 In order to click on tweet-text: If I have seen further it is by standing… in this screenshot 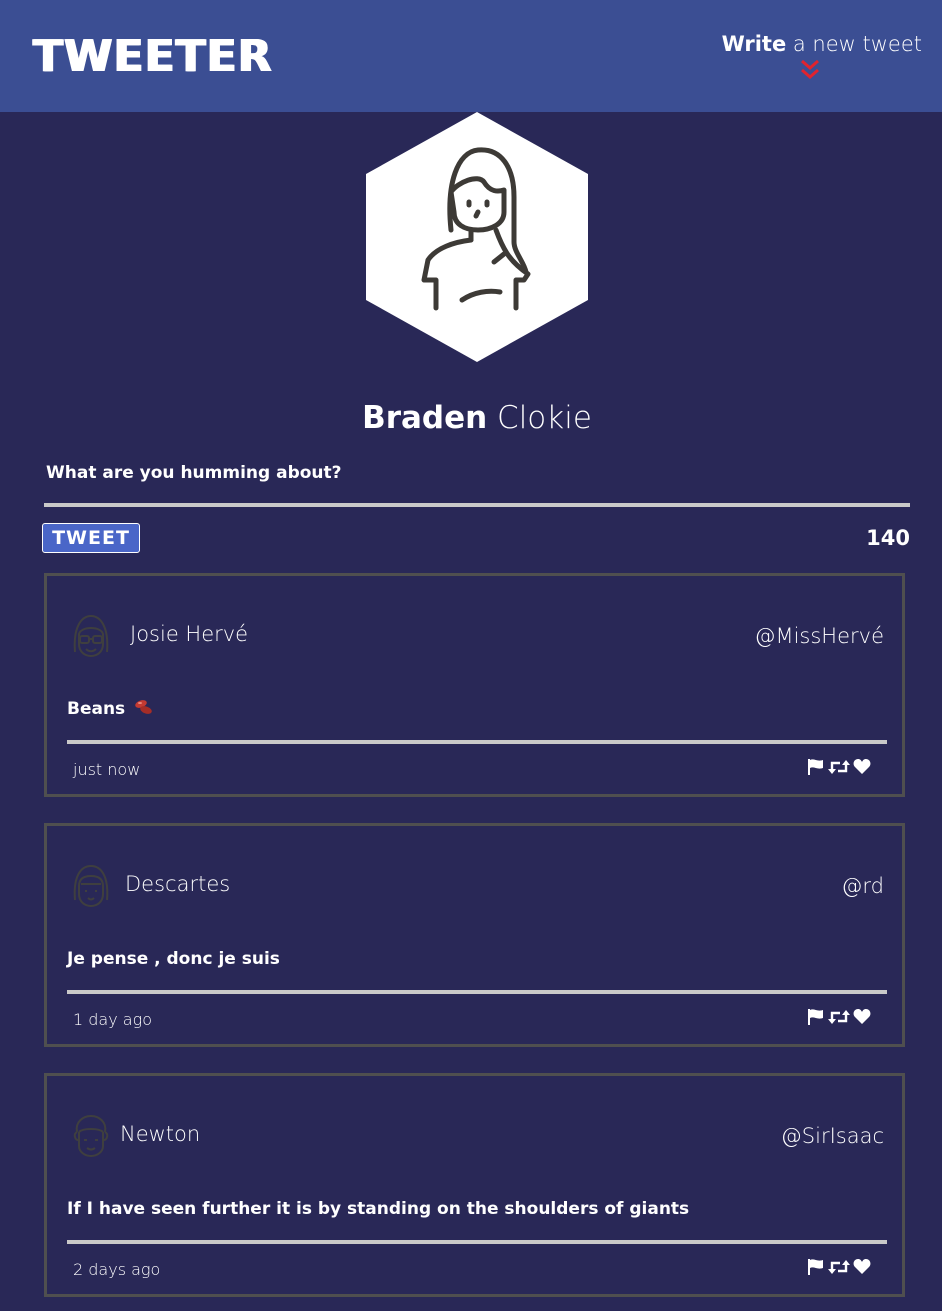, I will do `click(378, 1209)`.